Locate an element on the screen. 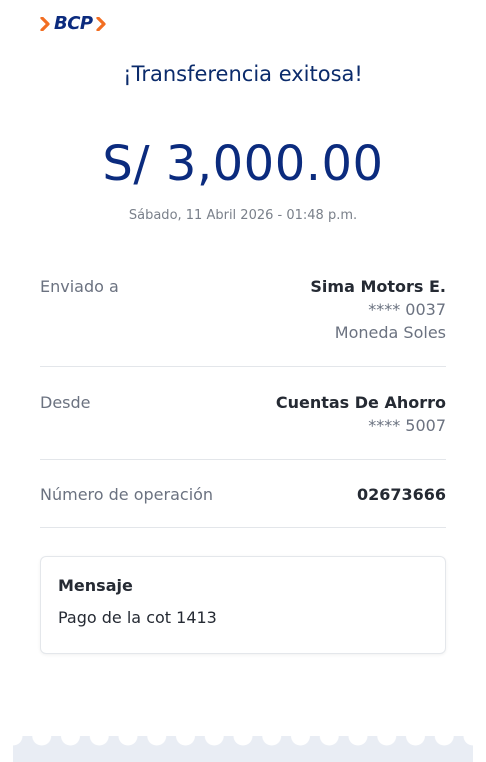  source-label: Desde is located at coordinates (65, 402).